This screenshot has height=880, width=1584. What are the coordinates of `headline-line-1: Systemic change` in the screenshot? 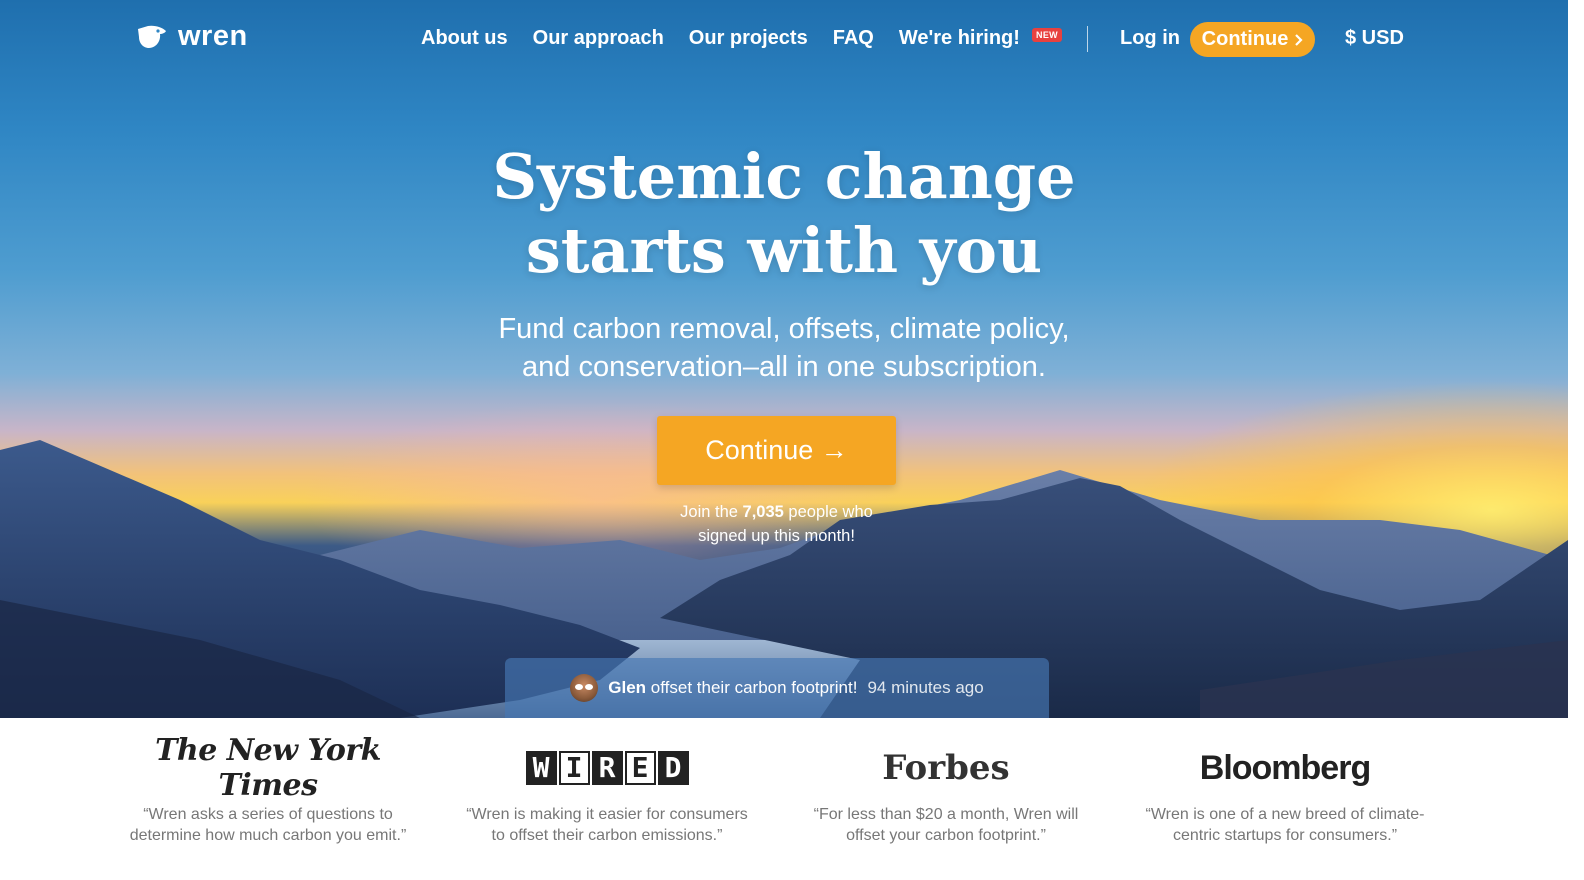 It's located at (784, 176).